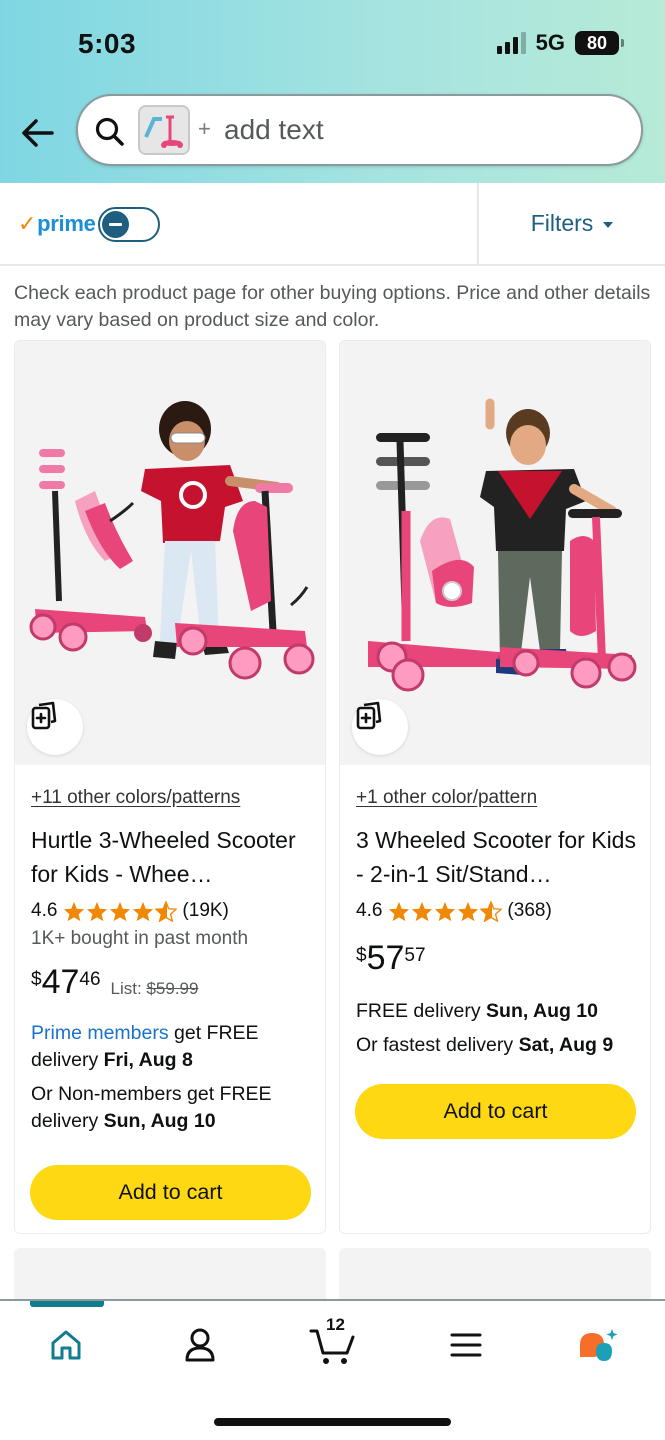 The image size is (665, 1440). I want to click on prime-logo: ✓prime, so click(57, 224).